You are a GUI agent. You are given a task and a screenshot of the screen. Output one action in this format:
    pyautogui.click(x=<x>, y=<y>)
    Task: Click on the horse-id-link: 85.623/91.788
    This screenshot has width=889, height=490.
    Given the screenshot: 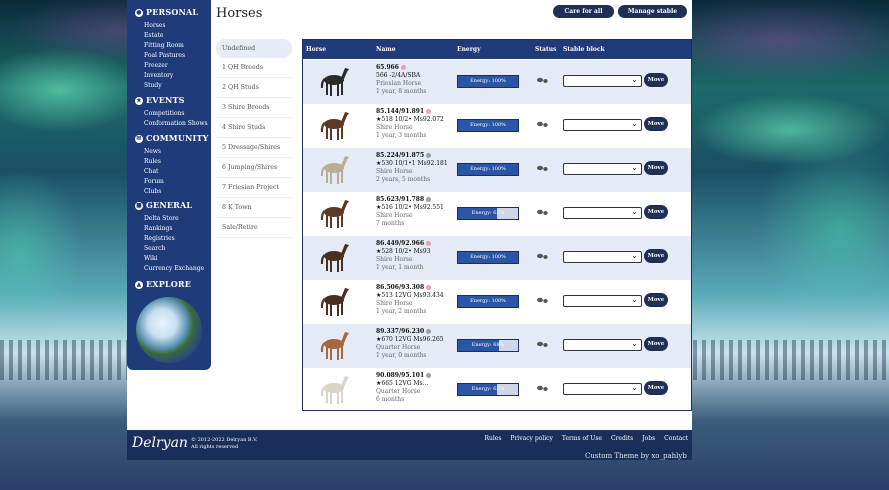 What is the action you would take?
    pyautogui.click(x=400, y=199)
    